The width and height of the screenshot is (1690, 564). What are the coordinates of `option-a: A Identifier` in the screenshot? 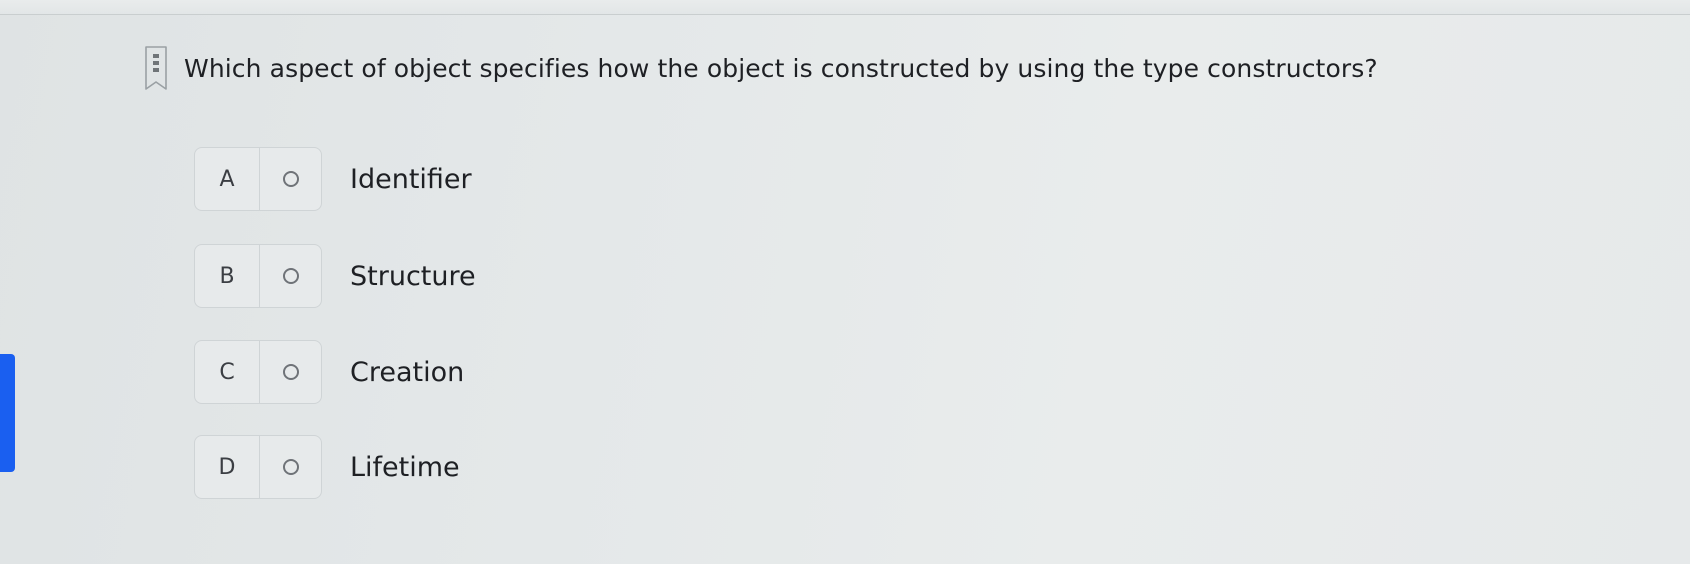 It's located at (333, 179).